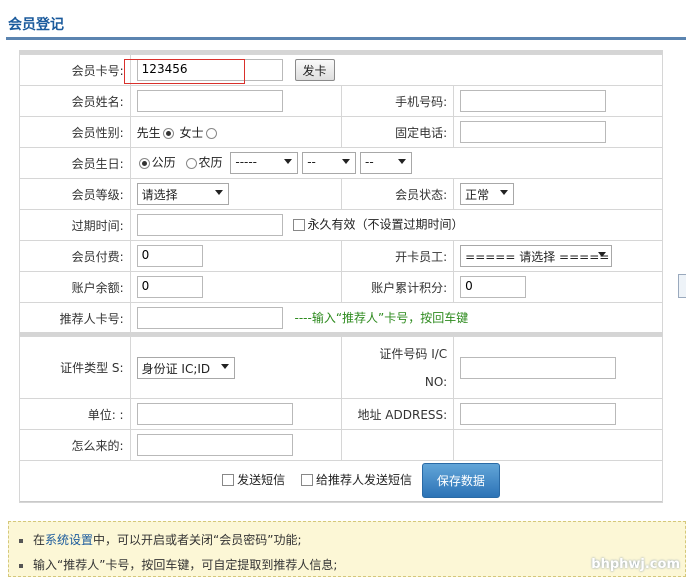  I want to click on birth-day-value: --, so click(369, 162).